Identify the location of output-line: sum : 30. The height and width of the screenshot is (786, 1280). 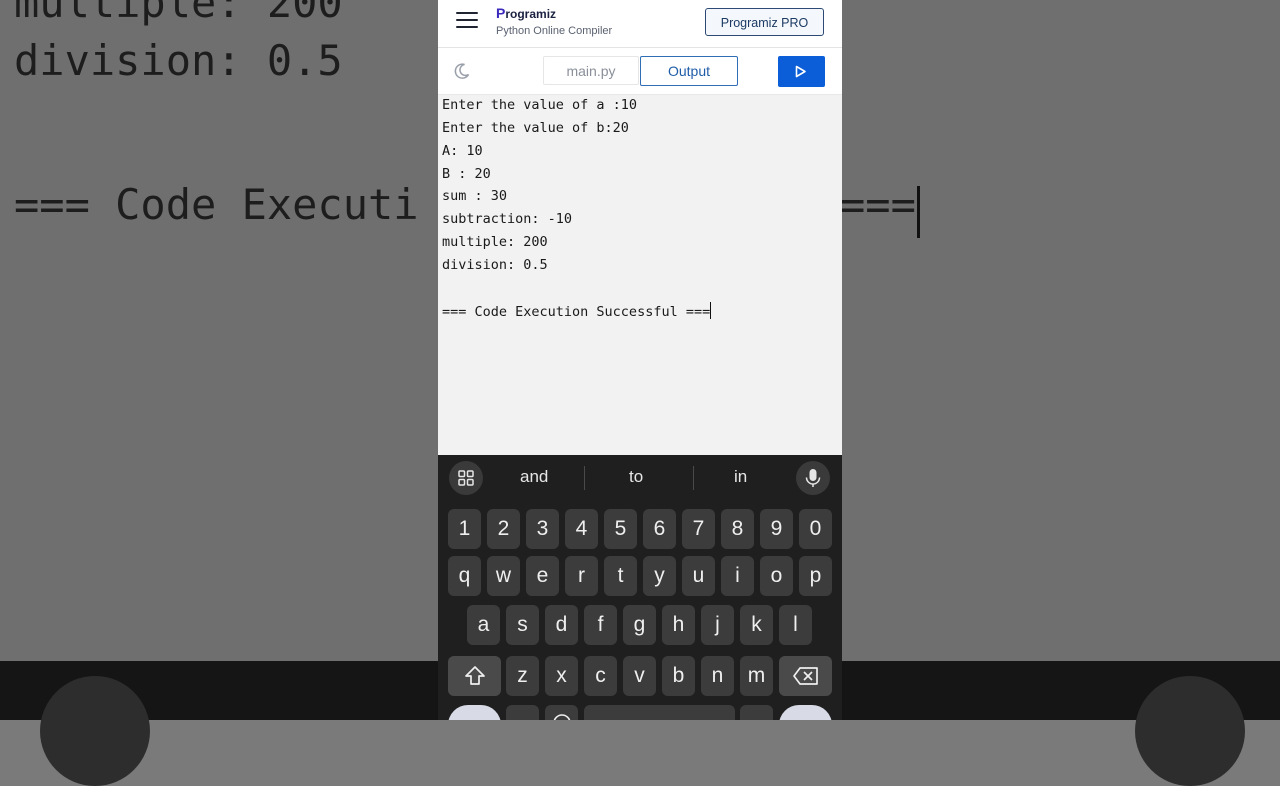
(475, 196).